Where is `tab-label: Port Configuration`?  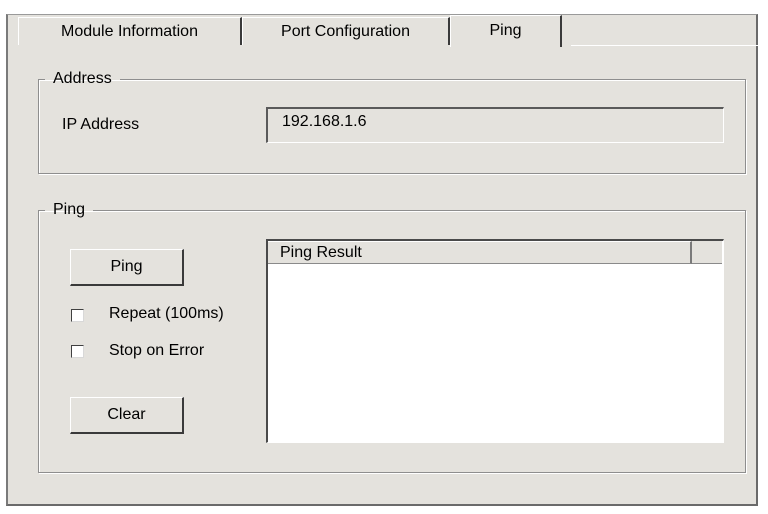
tab-label: Port Configuration is located at coordinates (345, 31).